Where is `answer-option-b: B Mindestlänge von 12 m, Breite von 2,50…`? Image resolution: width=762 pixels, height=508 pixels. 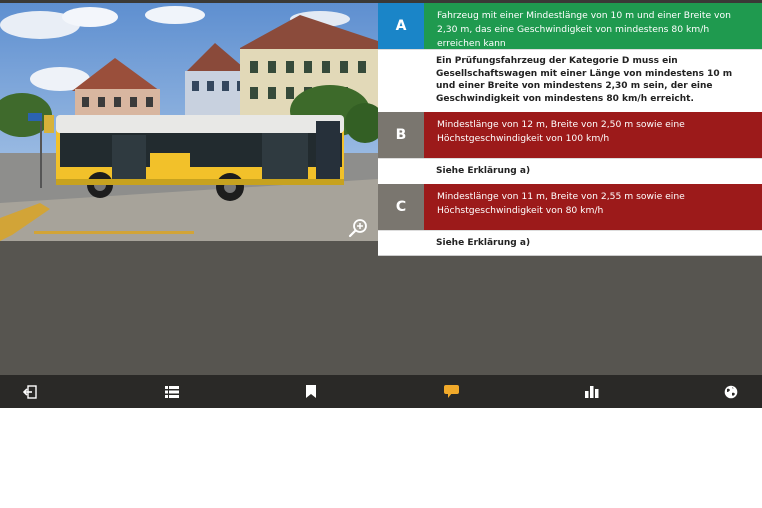
answer-option-b: B Mindestlänge von 12 m, Breite von 2,50… is located at coordinates (570, 135).